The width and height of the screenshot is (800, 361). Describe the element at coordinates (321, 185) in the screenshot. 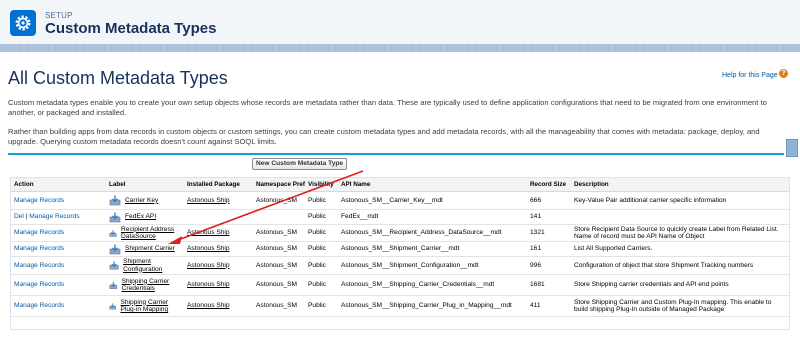

I see `column-header-visibility: Visibility` at that location.